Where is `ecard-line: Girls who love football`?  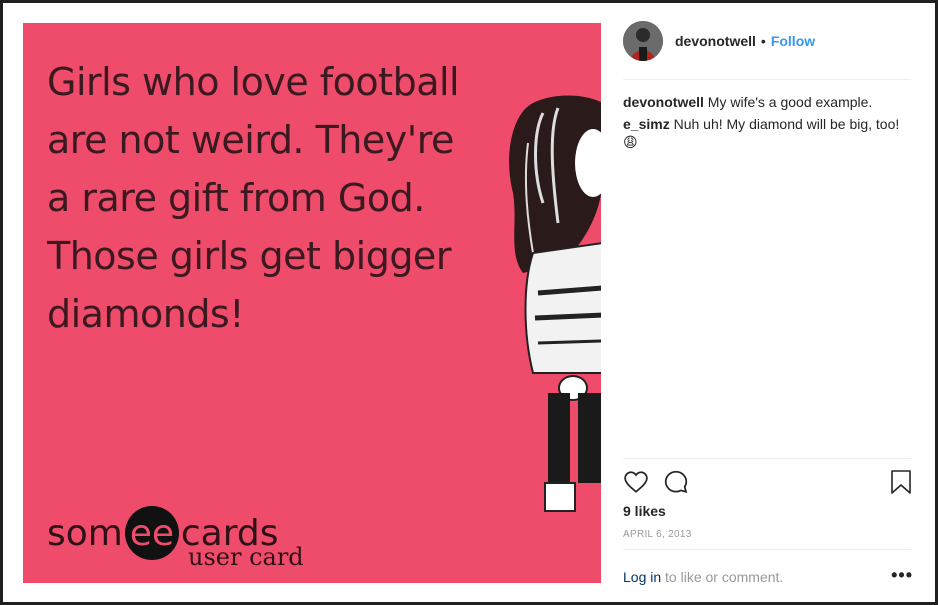 ecard-line: Girls who love football is located at coordinates (253, 82).